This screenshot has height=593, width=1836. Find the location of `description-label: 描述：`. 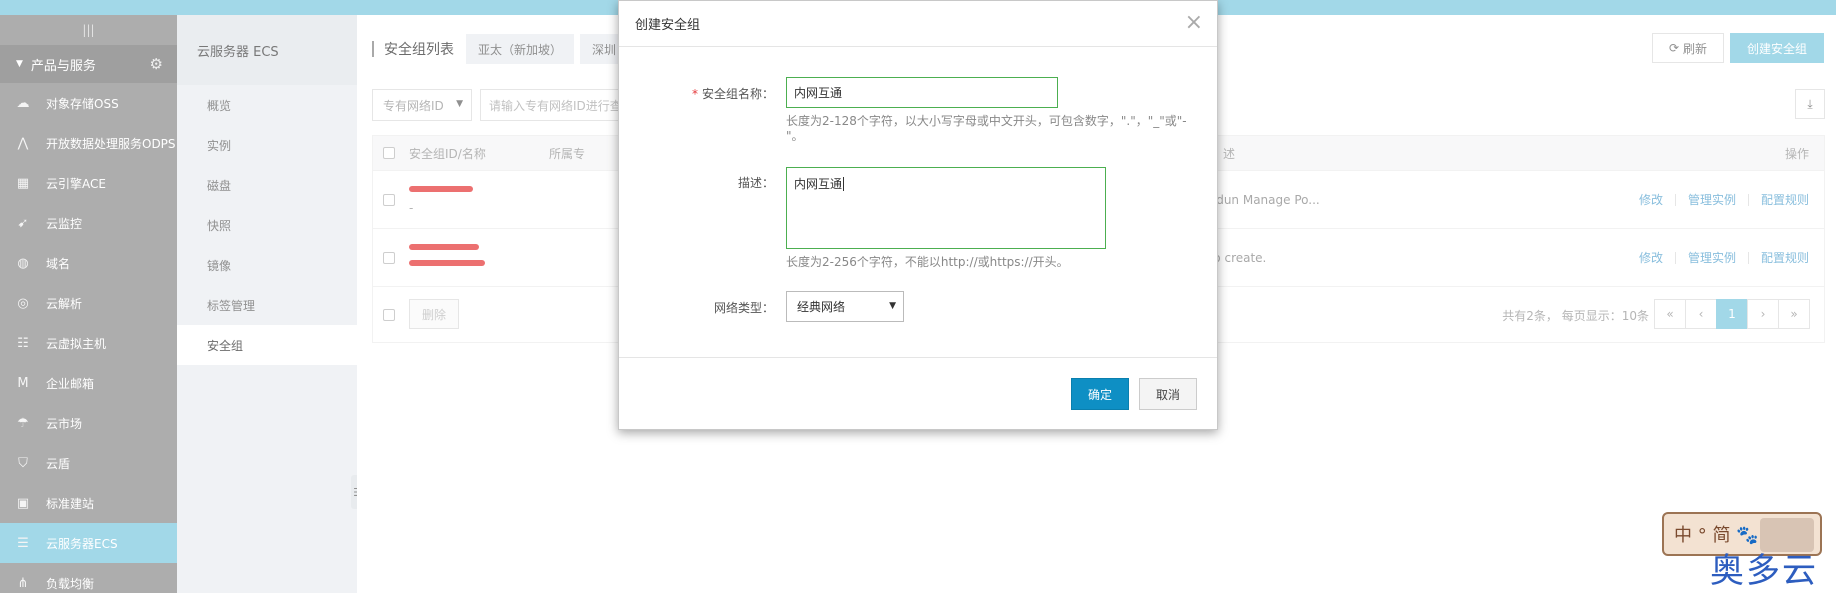

description-label: 描述： is located at coordinates (755, 183).